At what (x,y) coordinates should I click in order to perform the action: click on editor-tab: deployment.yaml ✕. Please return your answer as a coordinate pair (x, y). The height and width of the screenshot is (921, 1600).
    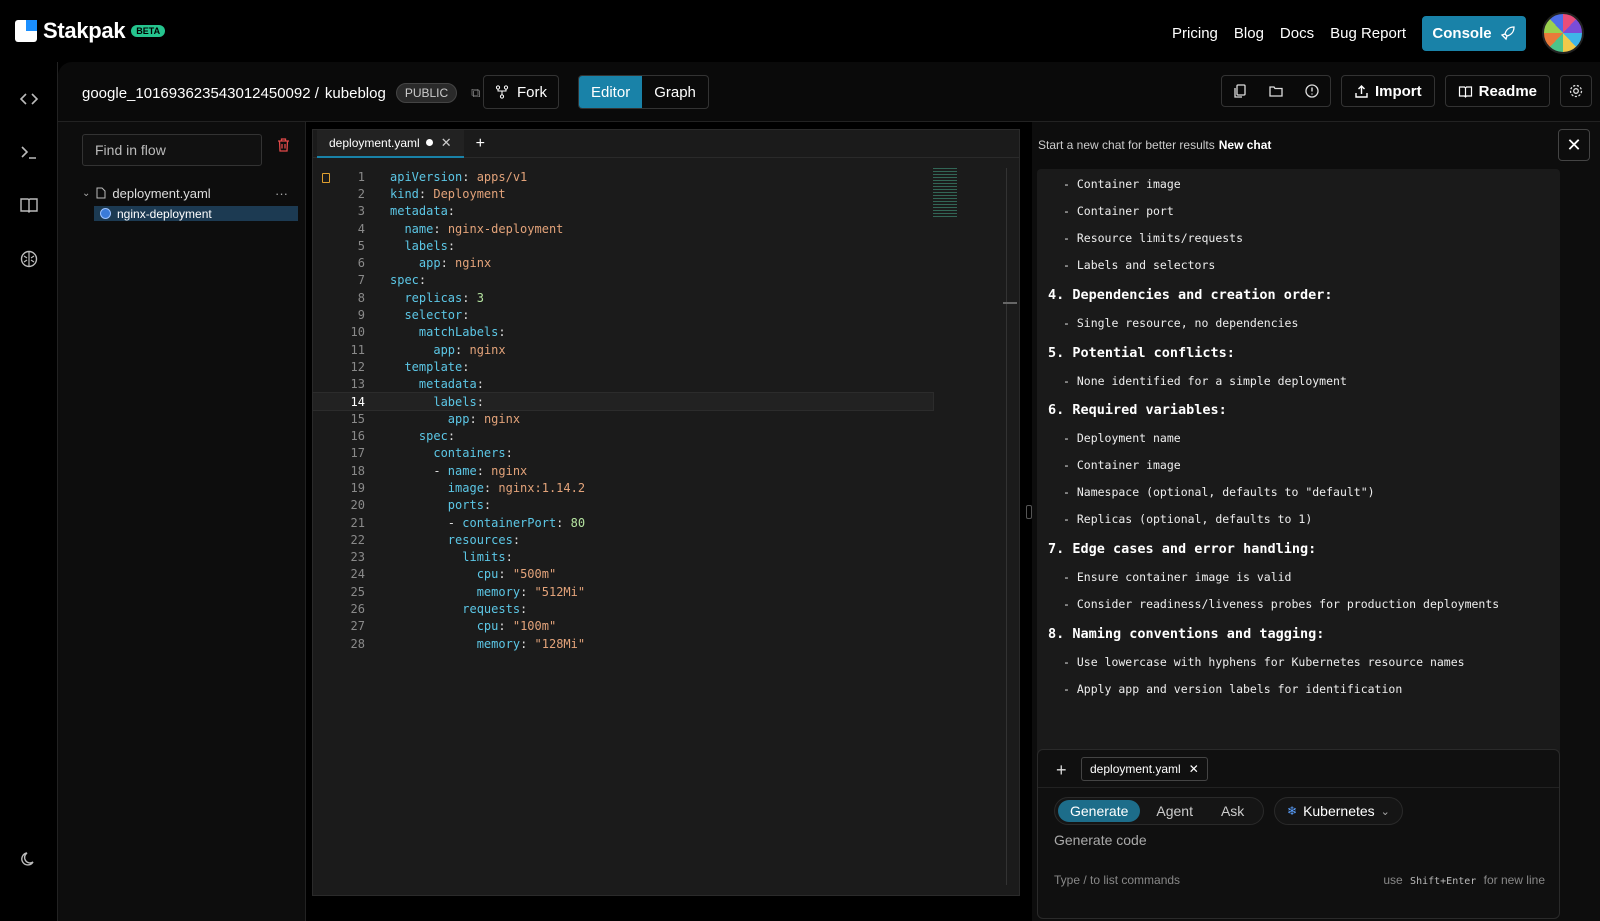
    Looking at the image, I should click on (390, 143).